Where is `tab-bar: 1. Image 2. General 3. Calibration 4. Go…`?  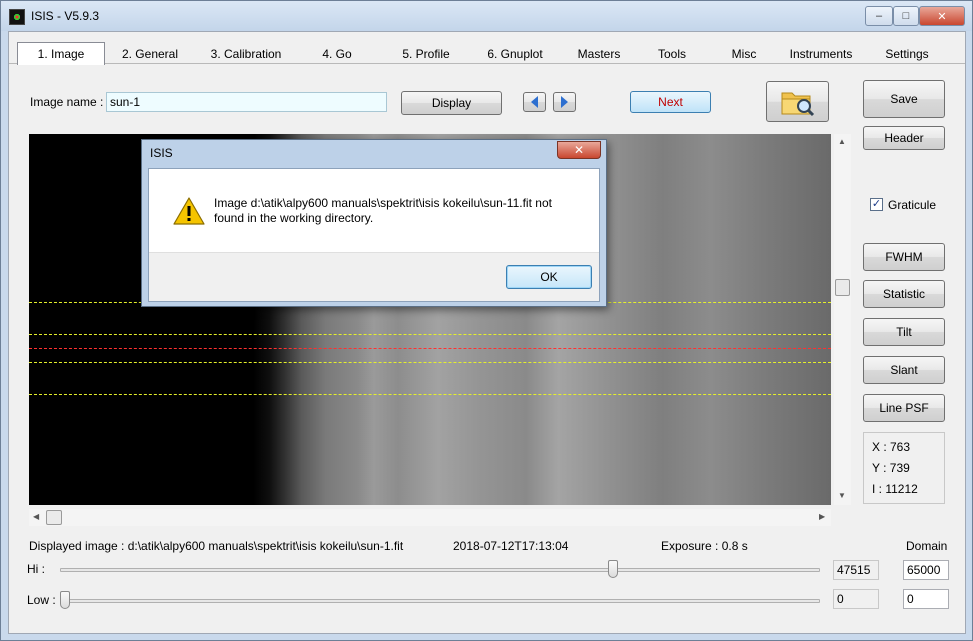 tab-bar: 1. Image 2. General 3. Calibration 4. Go… is located at coordinates (487, 52).